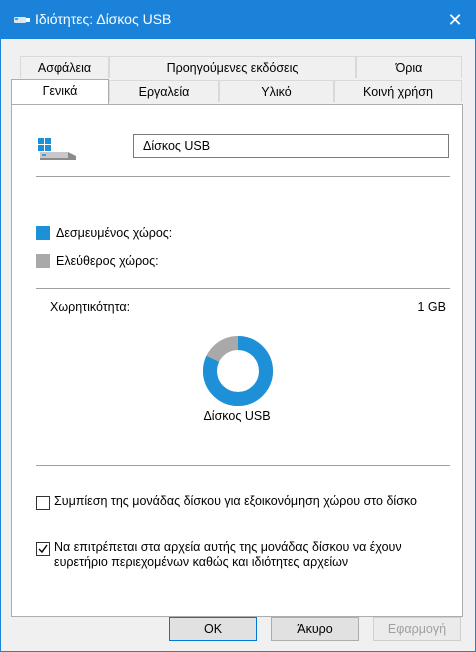 The height and width of the screenshot is (652, 476). What do you see at coordinates (164, 91) in the screenshot?
I see `tab-tools: Εργαλεία` at bounding box center [164, 91].